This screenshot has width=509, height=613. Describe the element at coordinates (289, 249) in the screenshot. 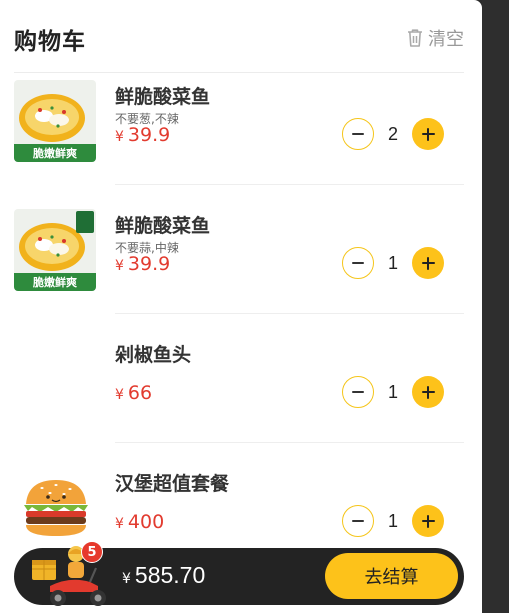

I see `cart-item-info: 鲜脆酸菜鱼 不要蒜,中辣 ¥ 39.9 1` at that location.